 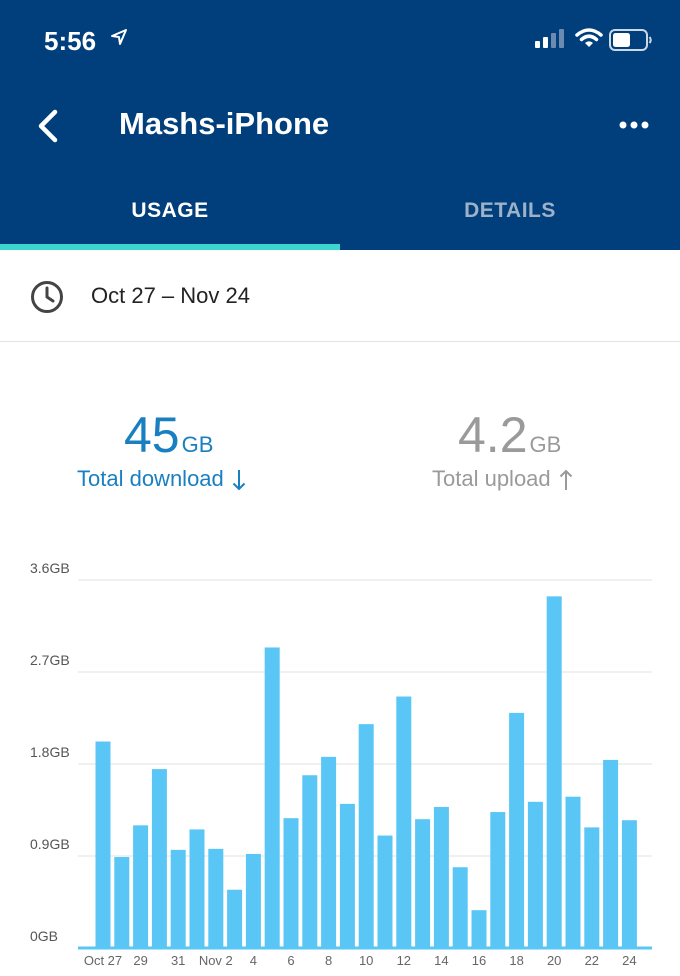 I want to click on y-tick-label: 1.8GB, so click(x=50, y=752).